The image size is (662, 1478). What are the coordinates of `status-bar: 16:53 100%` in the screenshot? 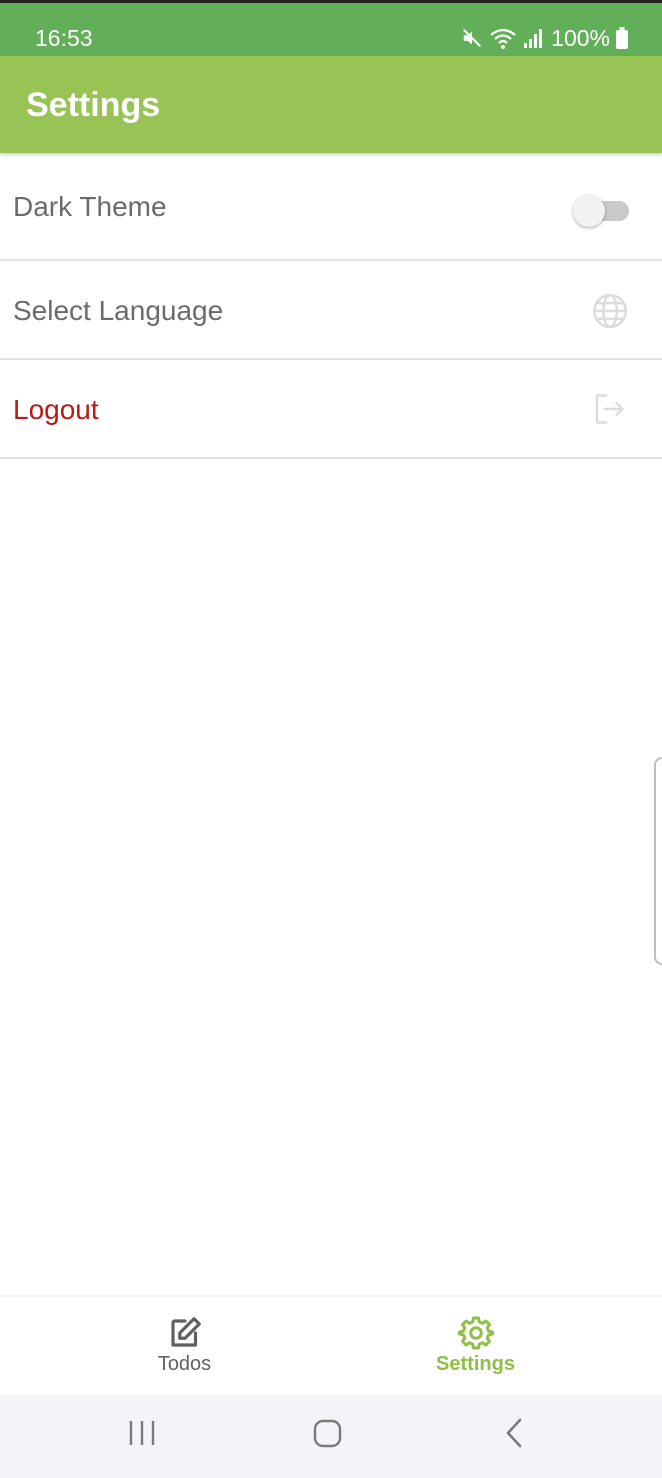 It's located at (331, 28).